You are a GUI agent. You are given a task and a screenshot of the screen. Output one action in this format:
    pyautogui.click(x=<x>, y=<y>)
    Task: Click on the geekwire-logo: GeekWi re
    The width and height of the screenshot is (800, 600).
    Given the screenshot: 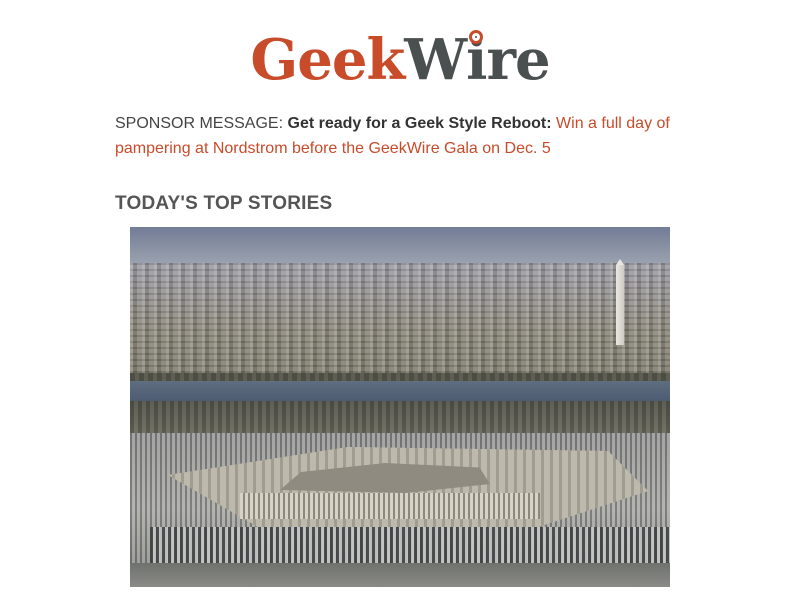 What is the action you would take?
    pyautogui.click(x=400, y=60)
    